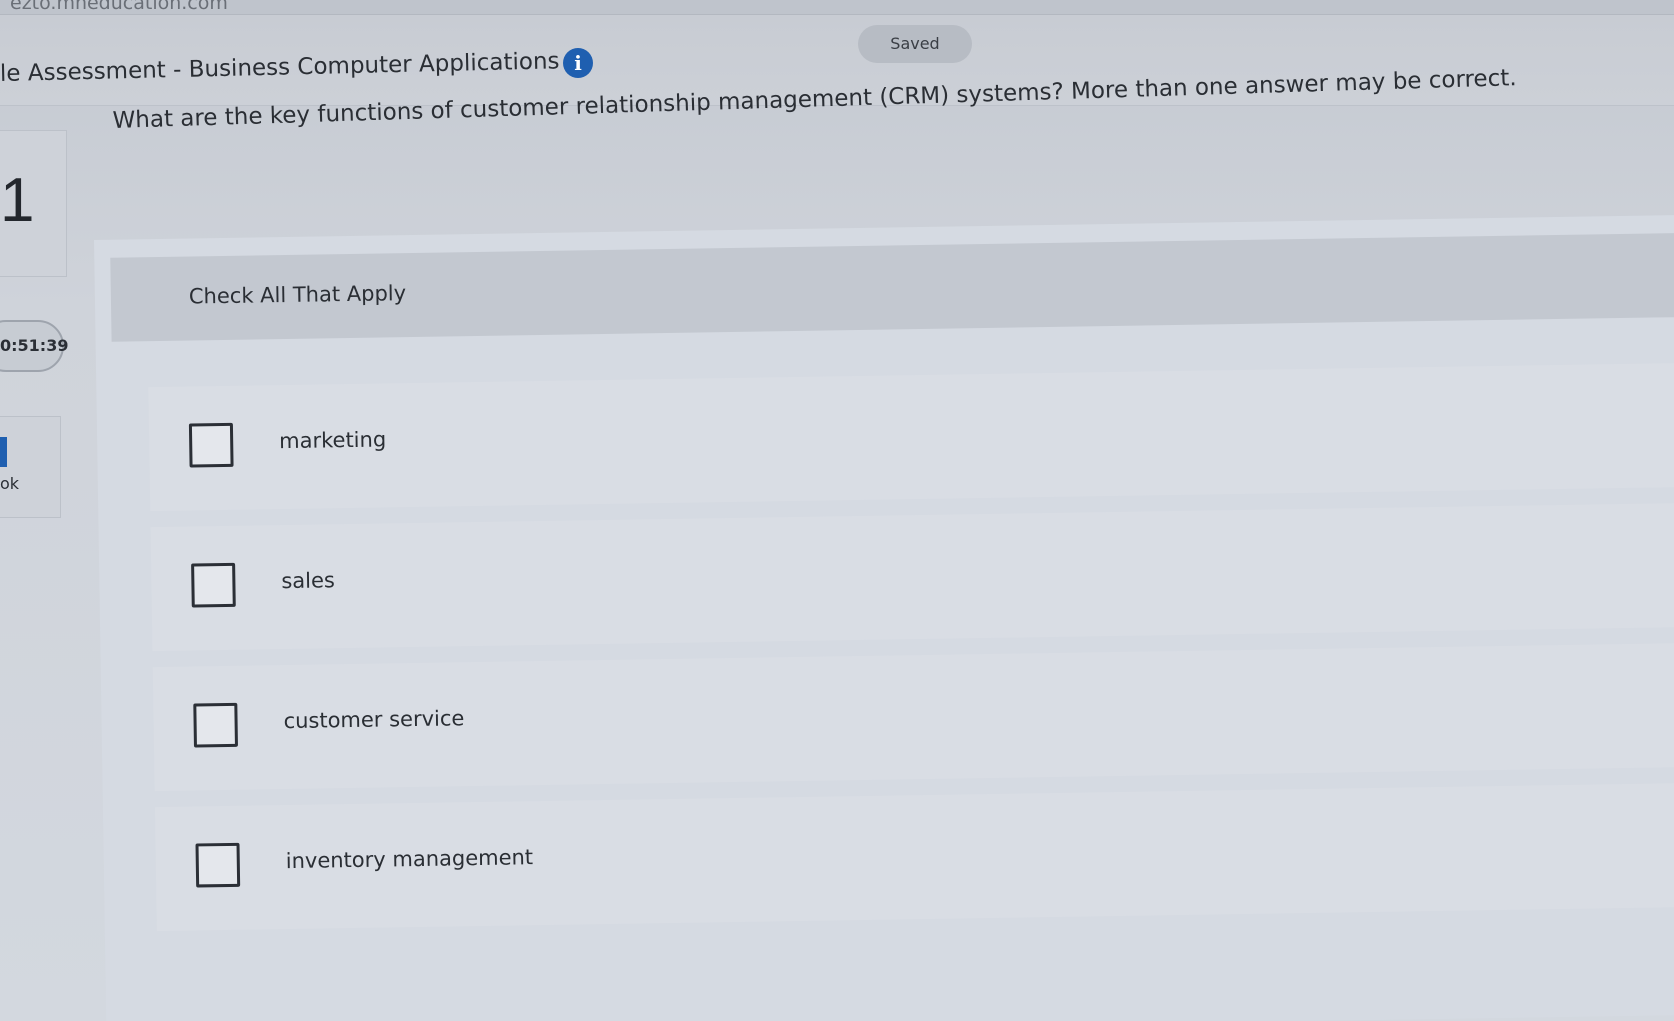 The image size is (1674, 1021). What do you see at coordinates (297, 295) in the screenshot?
I see `instruction-text: Check All That Apply` at bounding box center [297, 295].